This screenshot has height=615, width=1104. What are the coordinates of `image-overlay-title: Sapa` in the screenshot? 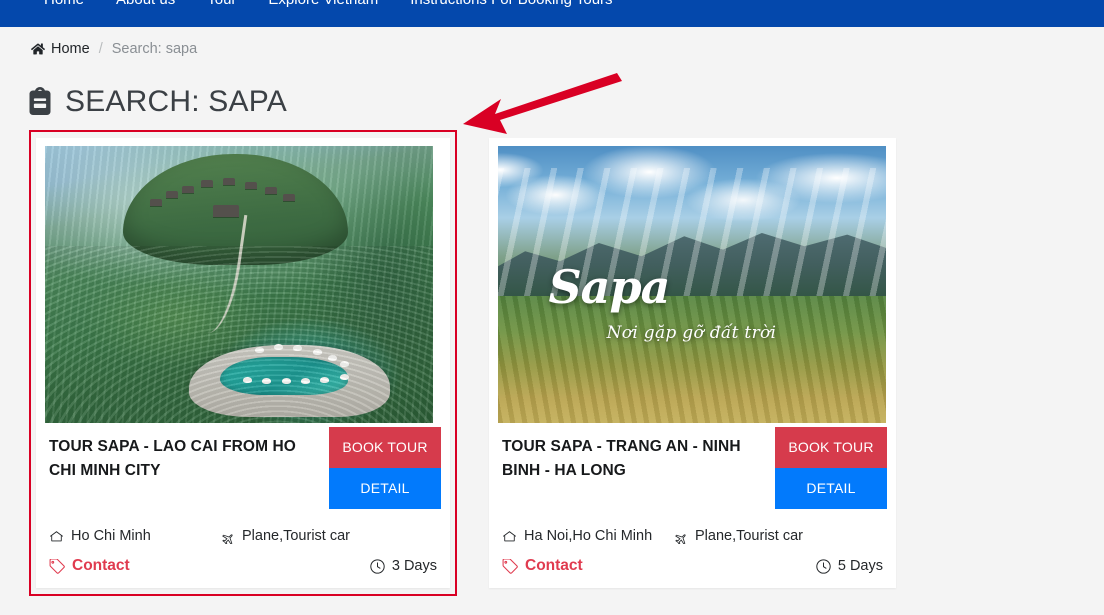 It's located at (609, 287).